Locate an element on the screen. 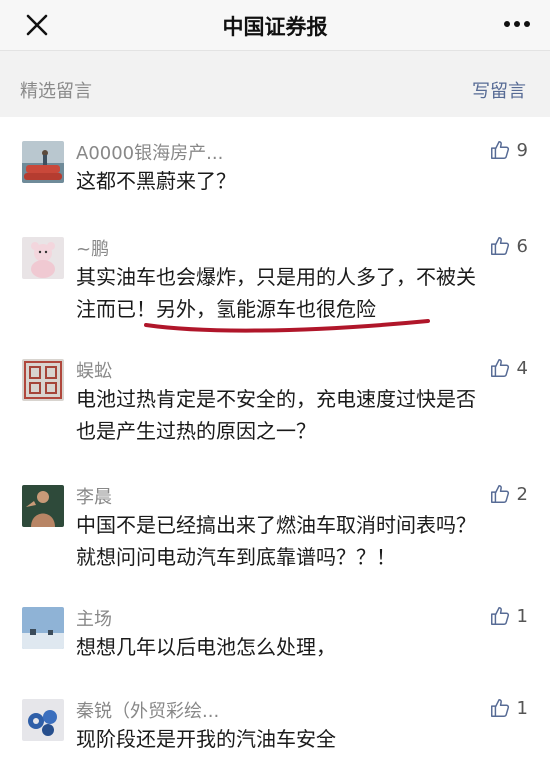 Image resolution: width=550 pixels, height=779 pixels. highlighted-text: 另外，氢能源车也很危险 is located at coordinates (287, 313).